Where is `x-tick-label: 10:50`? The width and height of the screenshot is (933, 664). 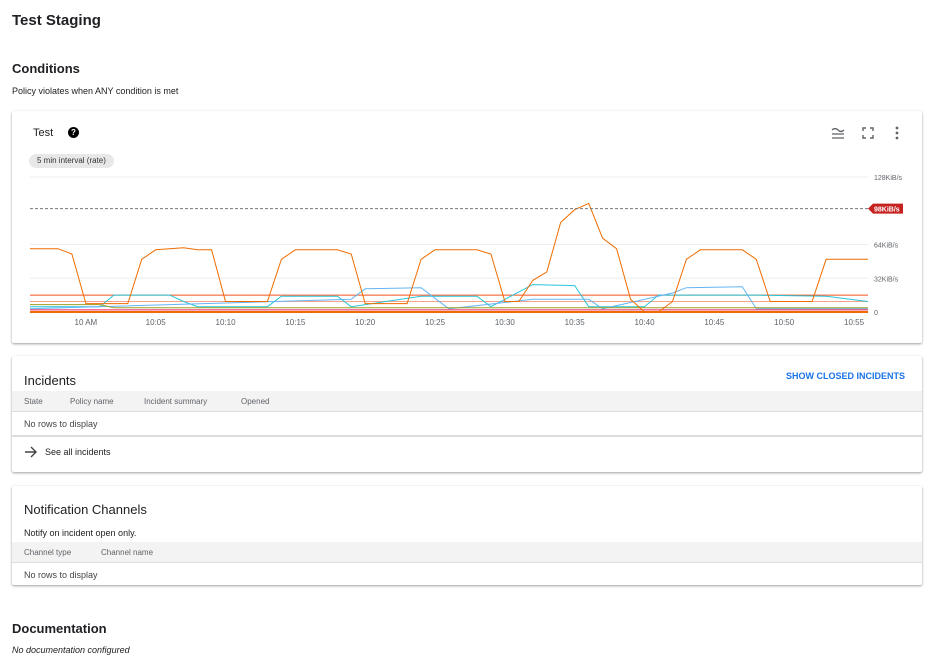
x-tick-label: 10:50 is located at coordinates (784, 322).